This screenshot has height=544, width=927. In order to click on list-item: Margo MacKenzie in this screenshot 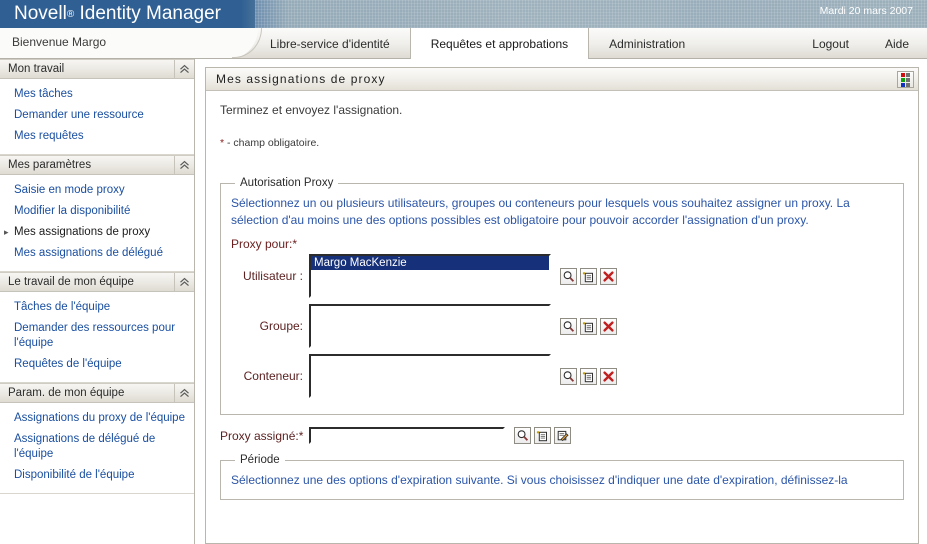, I will do `click(430, 263)`.